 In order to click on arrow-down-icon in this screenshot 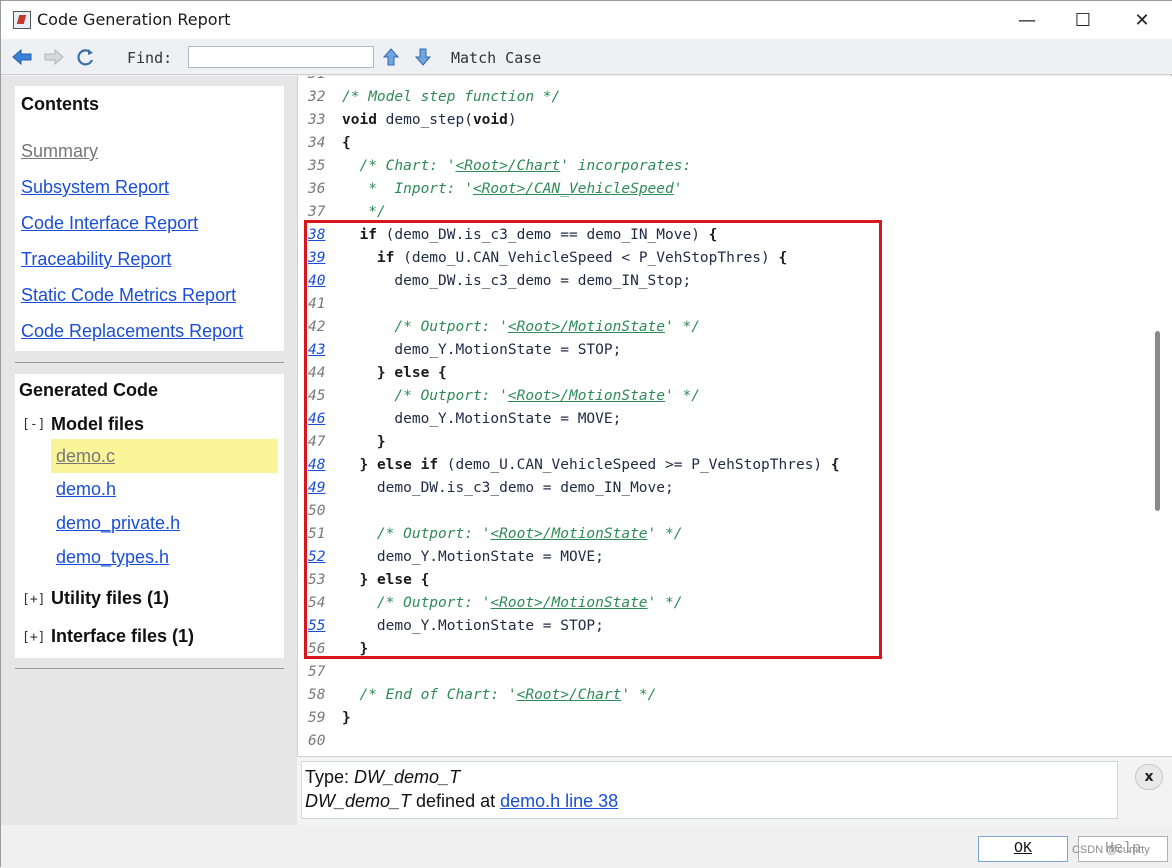, I will do `click(423, 57)`.